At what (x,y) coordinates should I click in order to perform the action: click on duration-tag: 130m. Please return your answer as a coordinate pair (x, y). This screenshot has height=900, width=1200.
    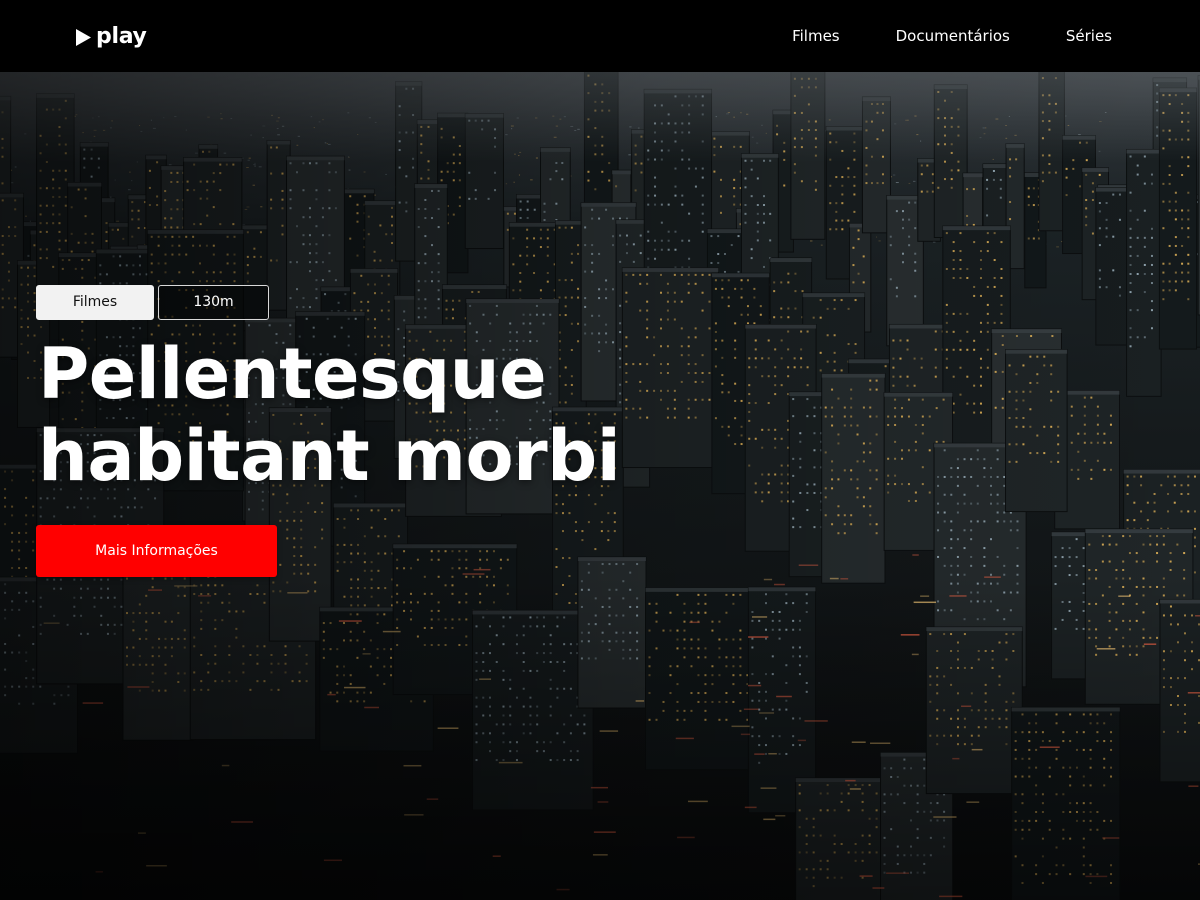
    Looking at the image, I should click on (213, 302).